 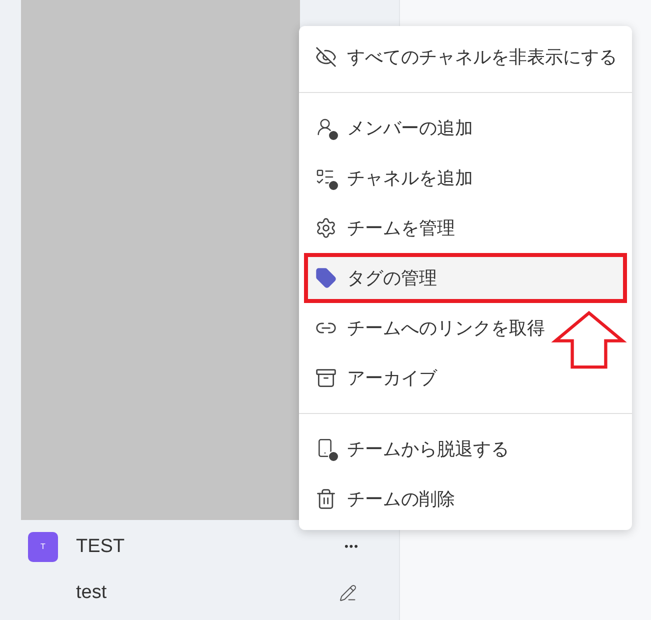 I want to click on menu-item: チームを管理, so click(x=465, y=228).